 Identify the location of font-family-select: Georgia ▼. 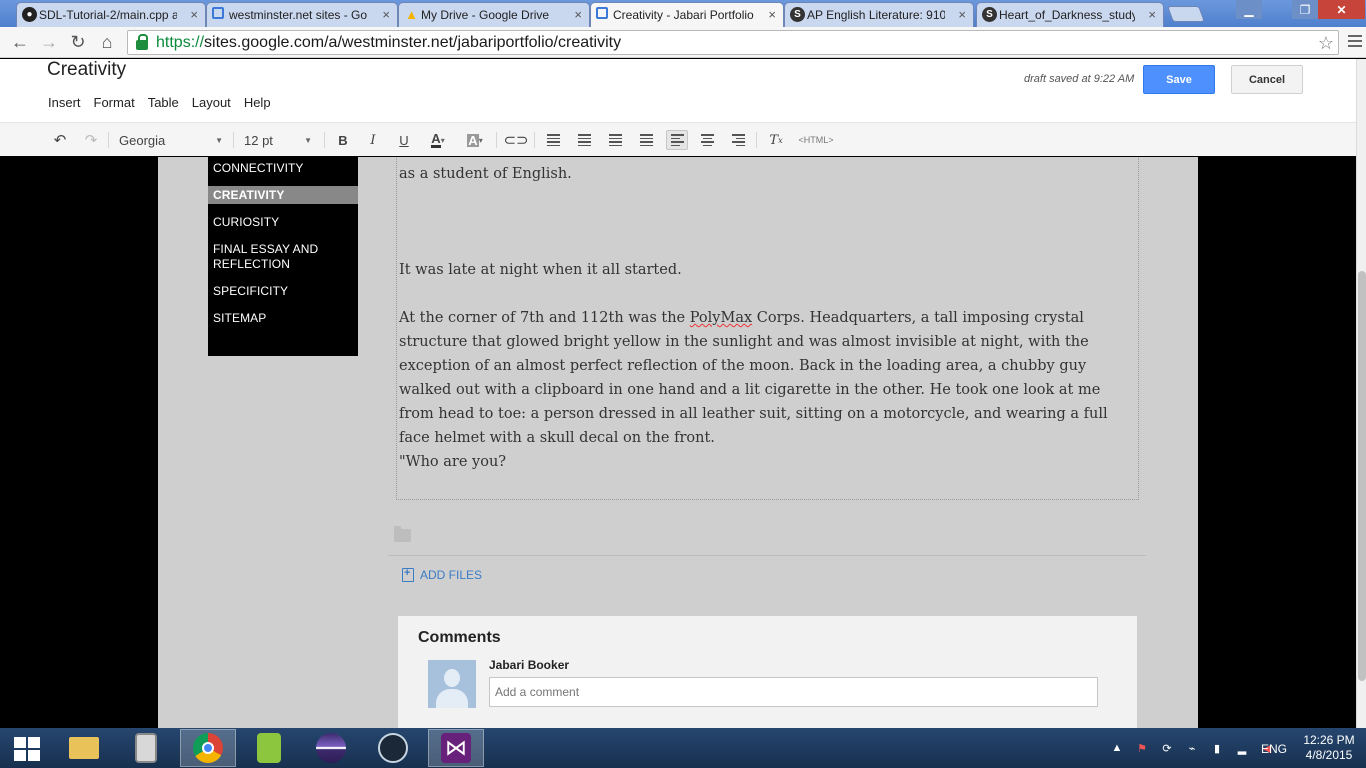
(171, 140).